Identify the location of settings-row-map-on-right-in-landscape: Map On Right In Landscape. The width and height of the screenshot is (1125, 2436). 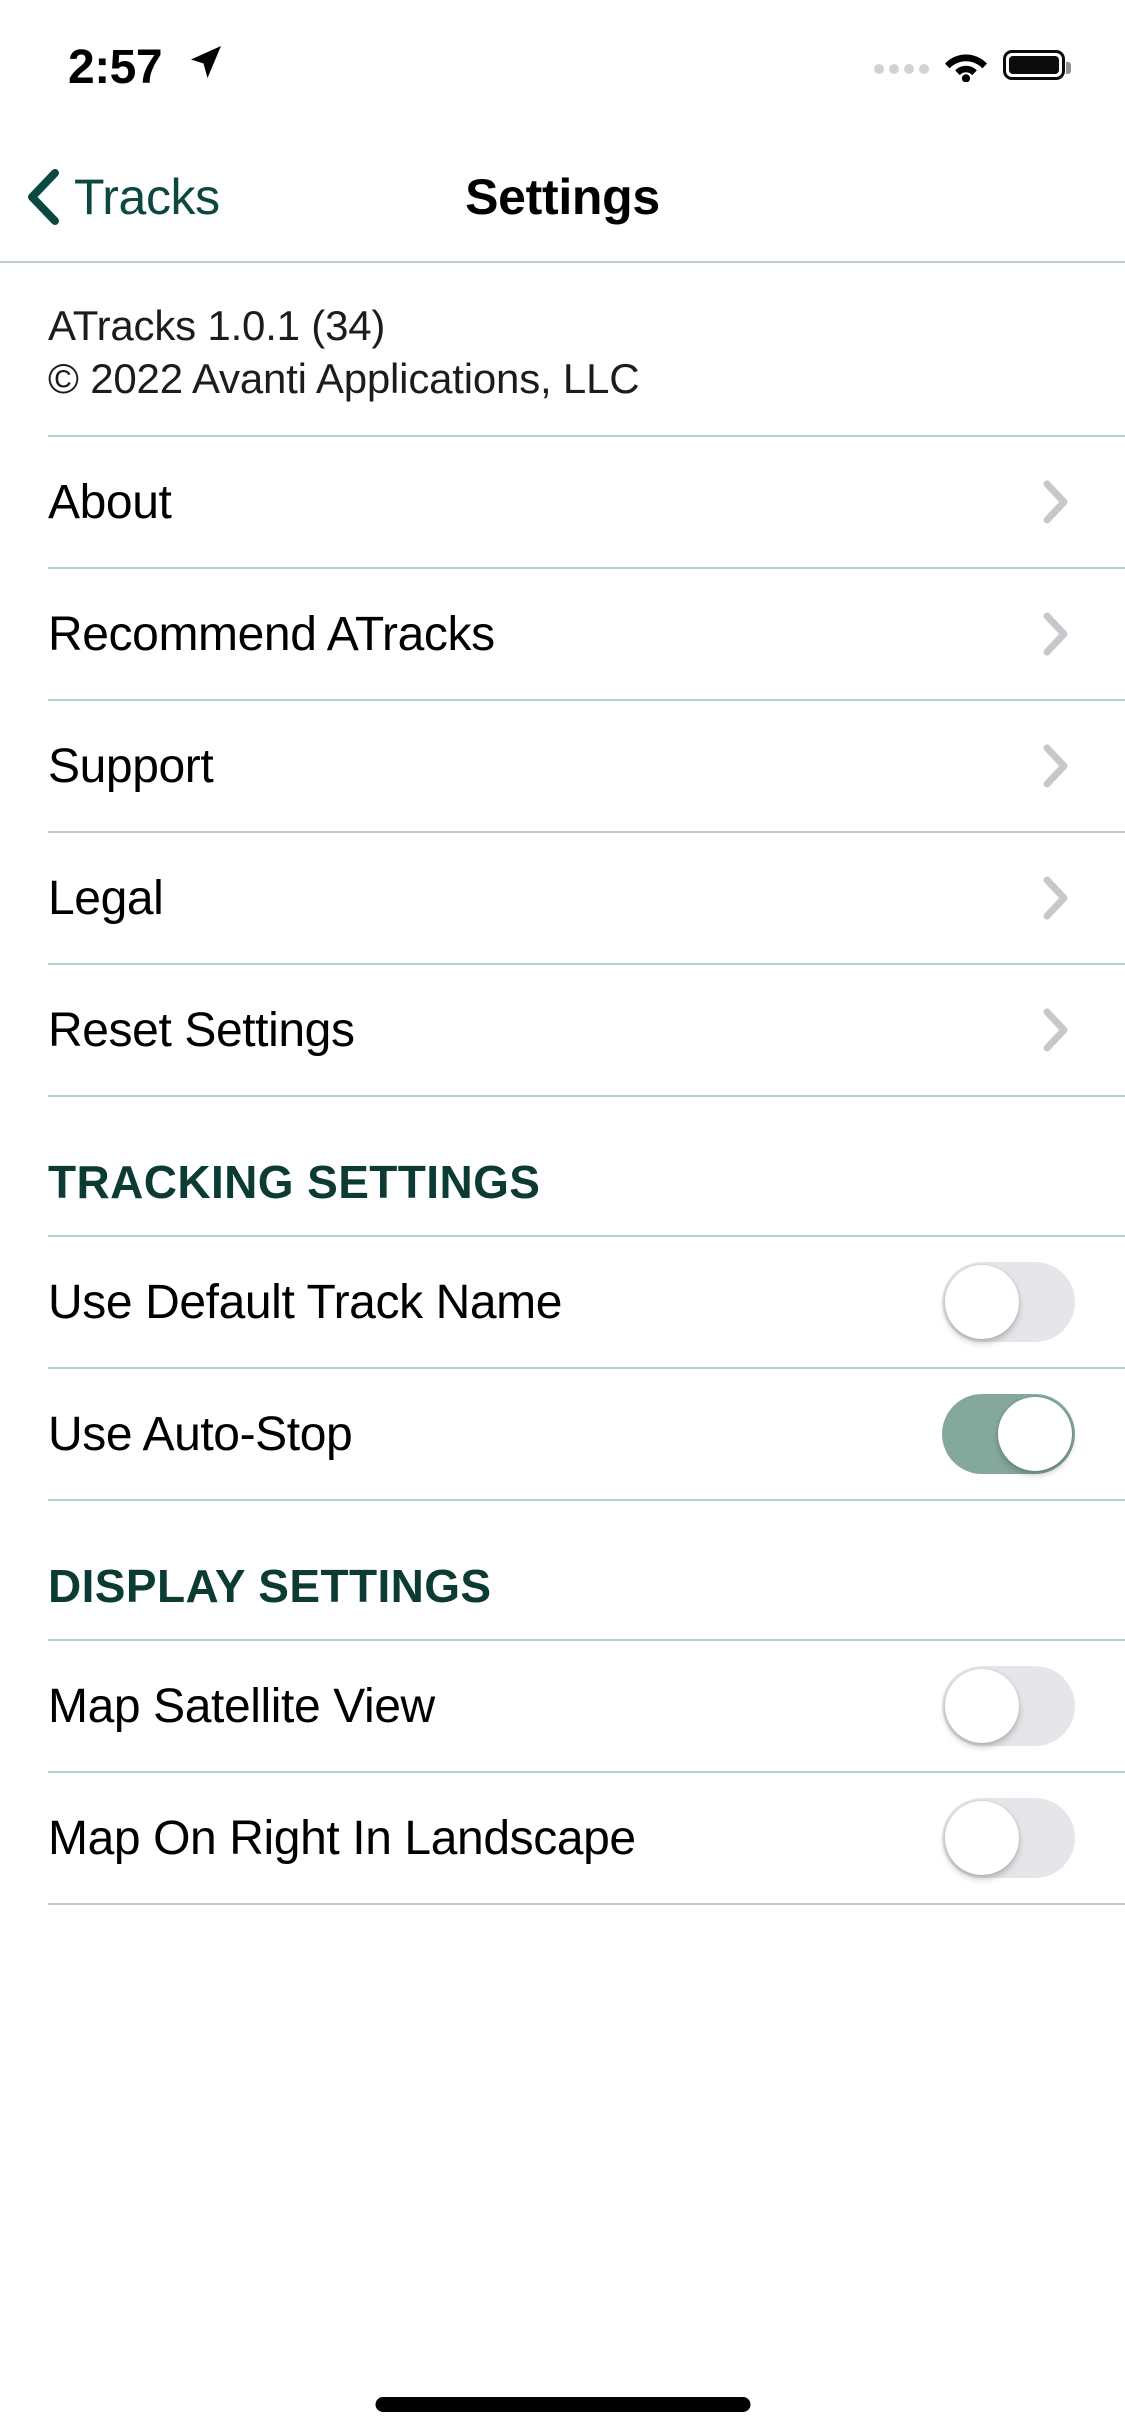
(562, 1838).